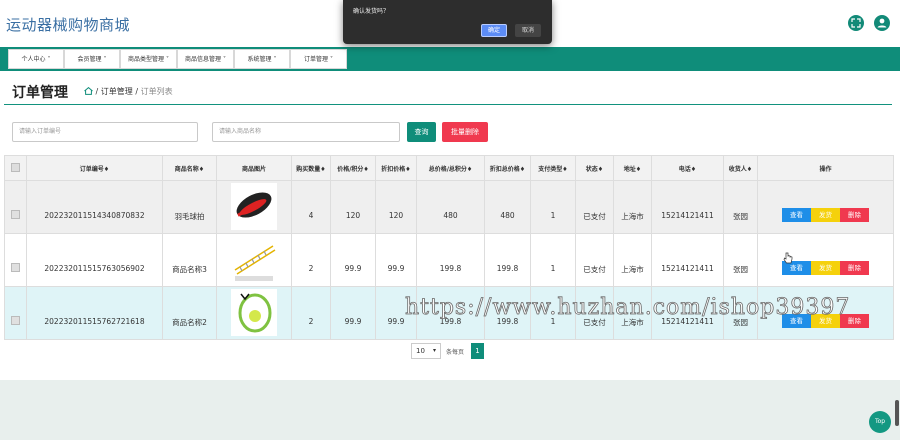 The width and height of the screenshot is (900, 440). What do you see at coordinates (507, 207) in the screenshot?
I see `discount-total: 480` at bounding box center [507, 207].